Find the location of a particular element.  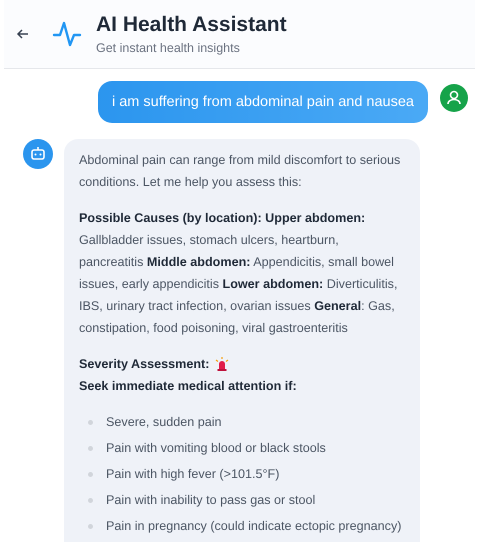

intro-text: Abdominal pain can range from mild discomfort to serious conditions. Let me help you assess this: is located at coordinates (240, 171).